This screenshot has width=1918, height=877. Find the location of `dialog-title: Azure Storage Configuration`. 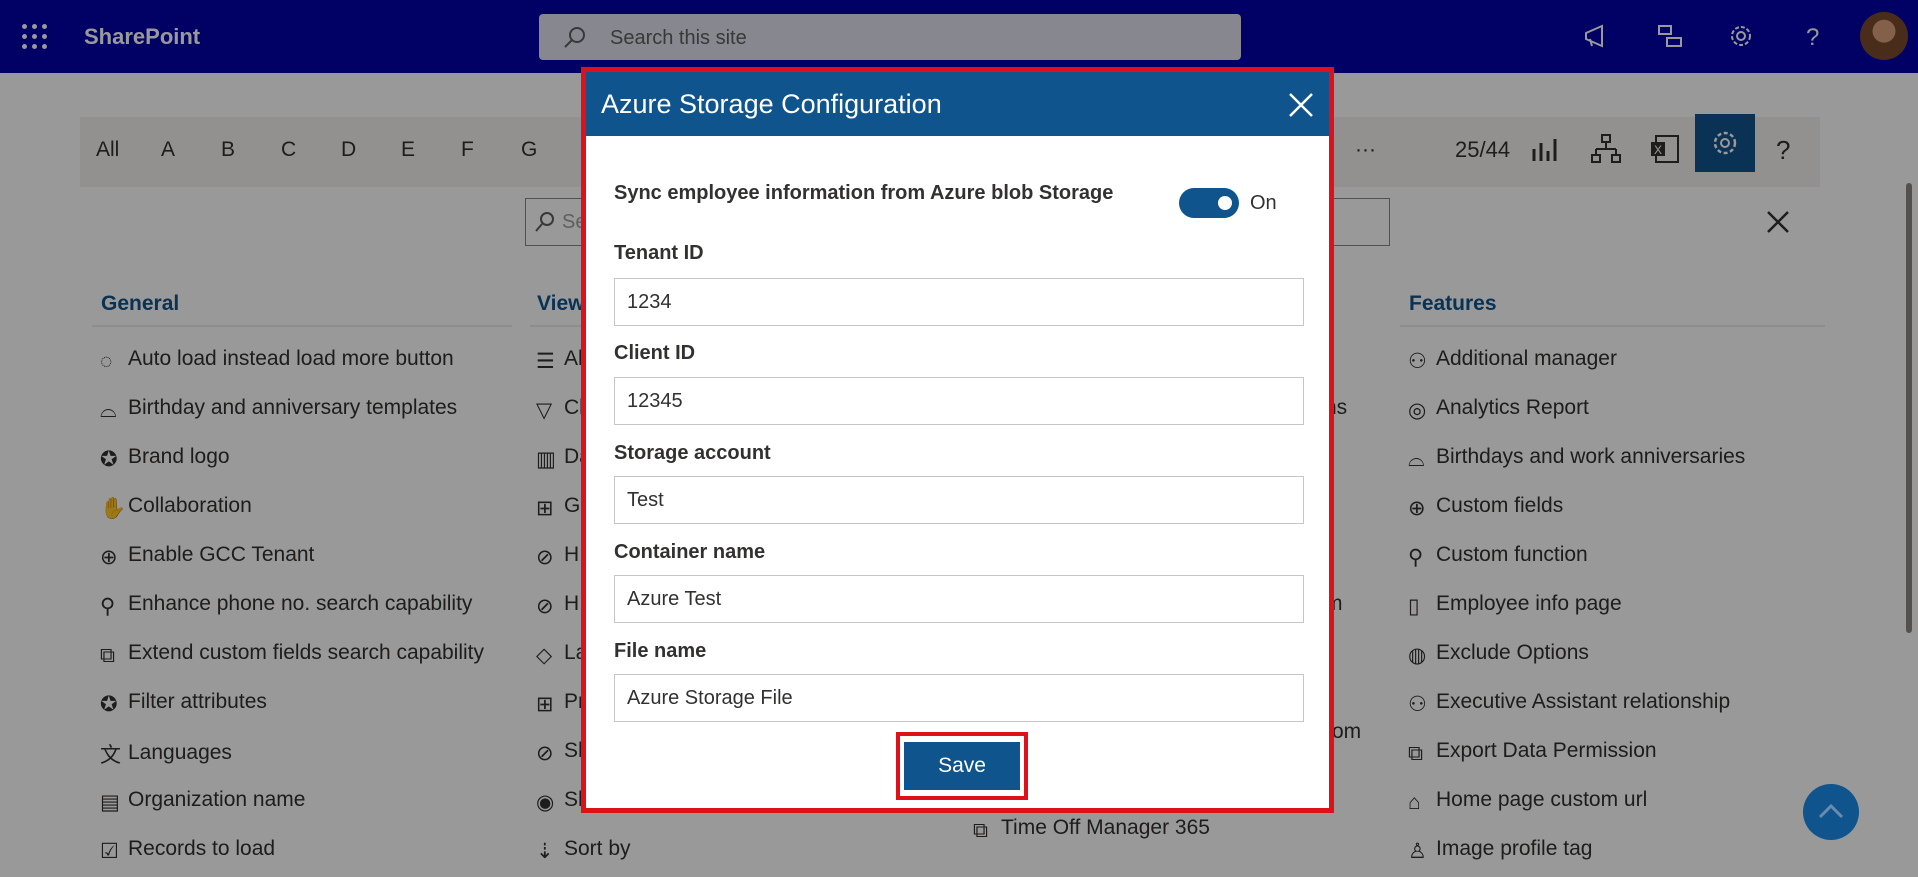

dialog-title: Azure Storage Configuration is located at coordinates (771, 104).